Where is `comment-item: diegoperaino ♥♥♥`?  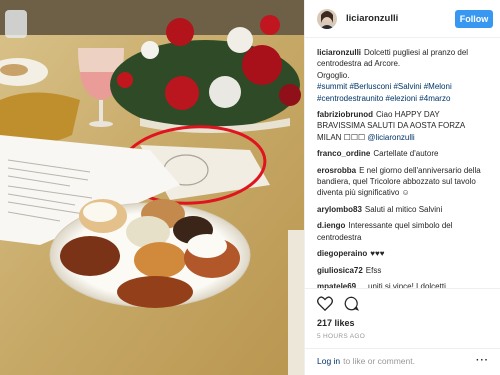 comment-item: diegoperaino ♥♥♥ is located at coordinates (402, 253).